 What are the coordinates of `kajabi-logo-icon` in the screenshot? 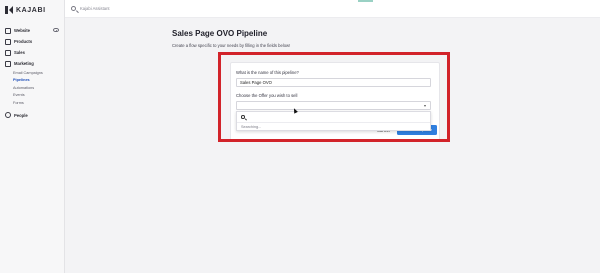 It's located at (9, 10).